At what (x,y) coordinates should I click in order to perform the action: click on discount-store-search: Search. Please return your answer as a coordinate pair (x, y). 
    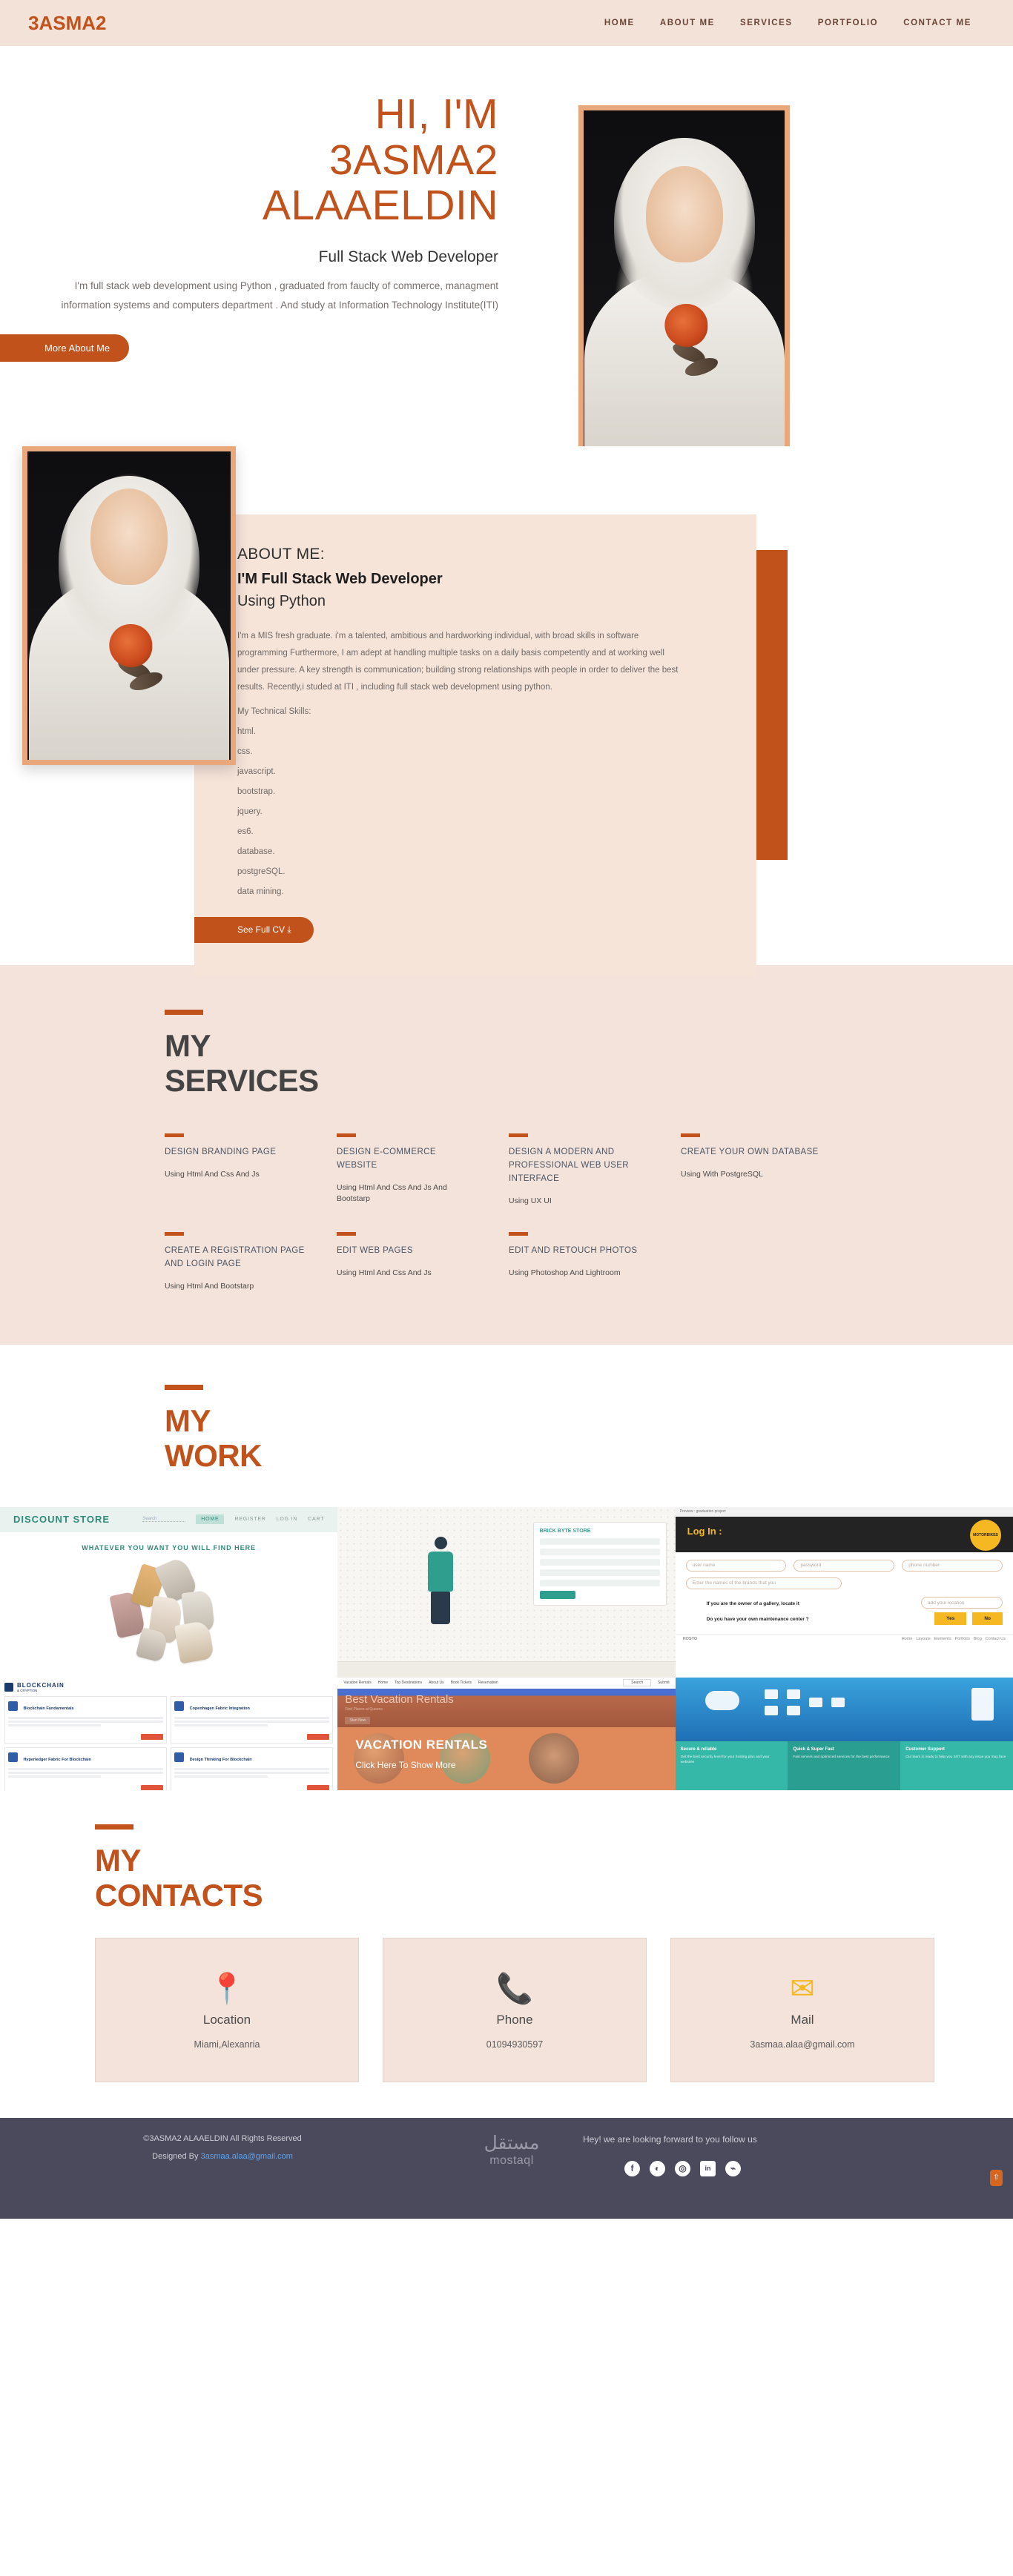
    Looking at the image, I should click on (164, 1520).